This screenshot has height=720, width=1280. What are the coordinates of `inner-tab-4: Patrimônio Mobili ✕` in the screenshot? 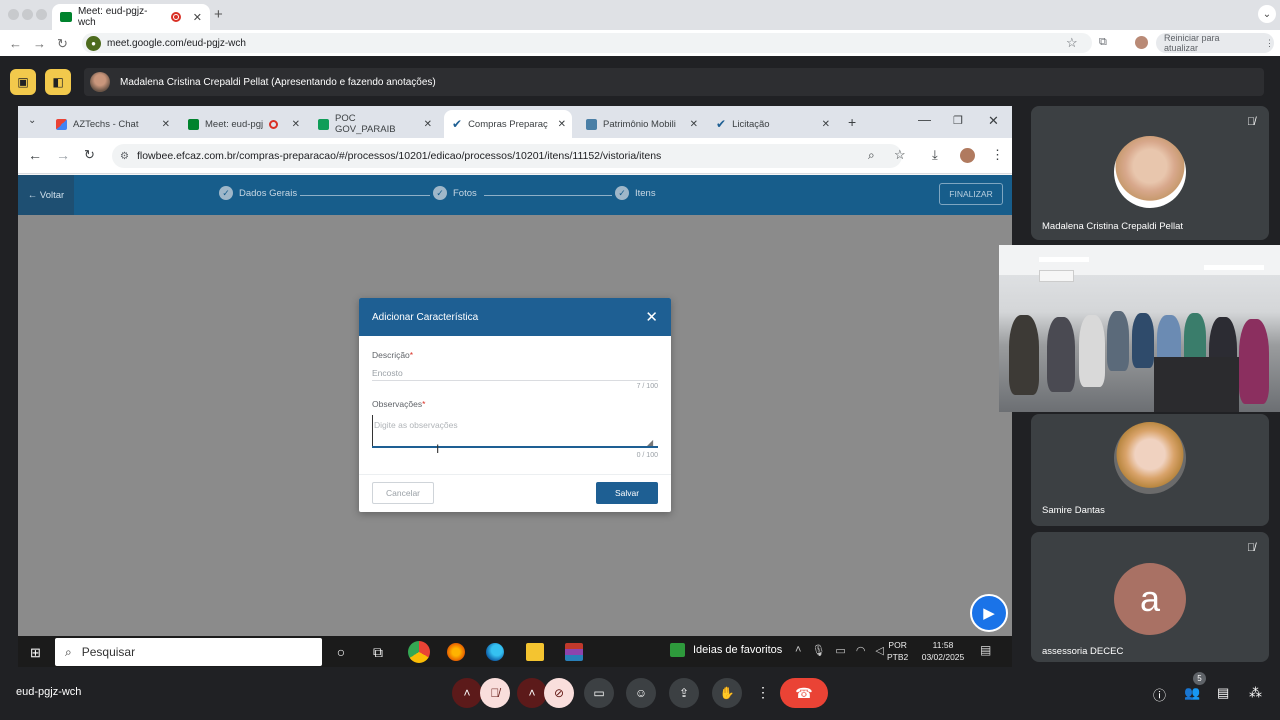 It's located at (641, 124).